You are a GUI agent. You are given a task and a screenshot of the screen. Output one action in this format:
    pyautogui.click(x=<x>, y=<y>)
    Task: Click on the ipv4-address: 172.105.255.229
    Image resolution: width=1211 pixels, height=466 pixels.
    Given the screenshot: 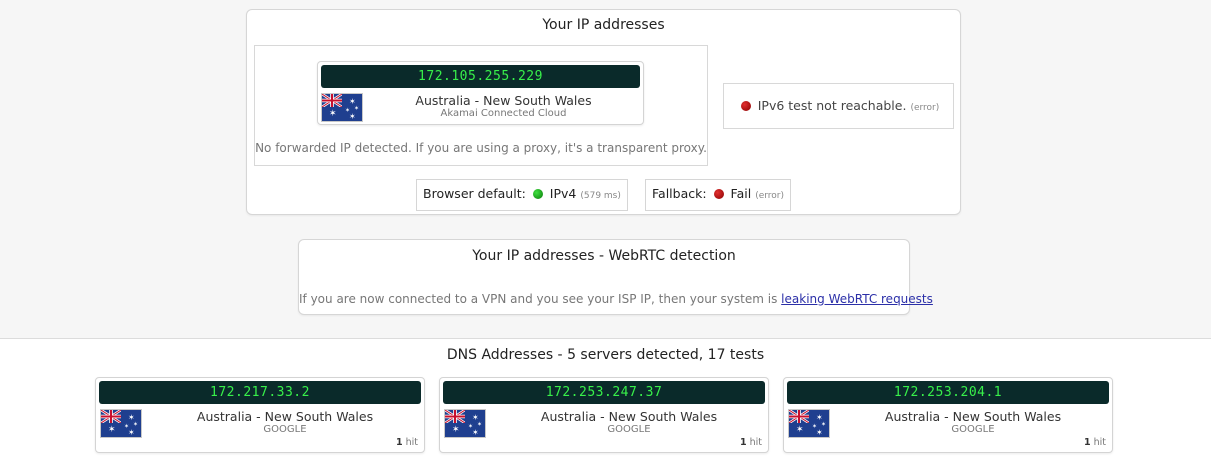 What is the action you would take?
    pyautogui.click(x=480, y=76)
    